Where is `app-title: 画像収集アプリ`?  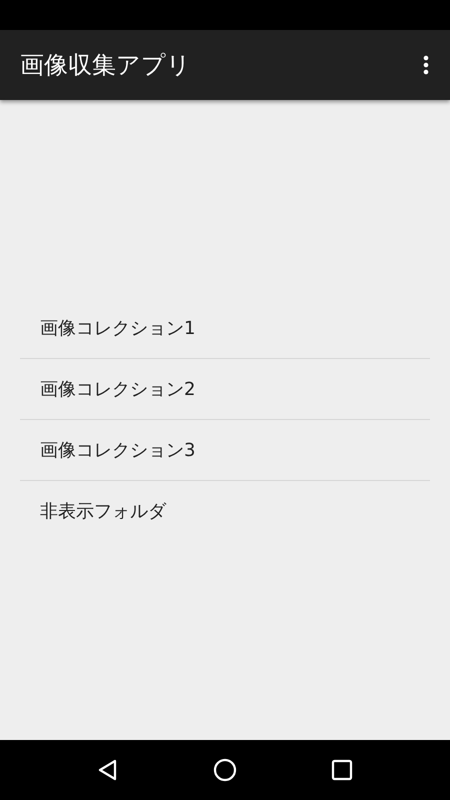 app-title: 画像収集アプリ is located at coordinates (105, 65).